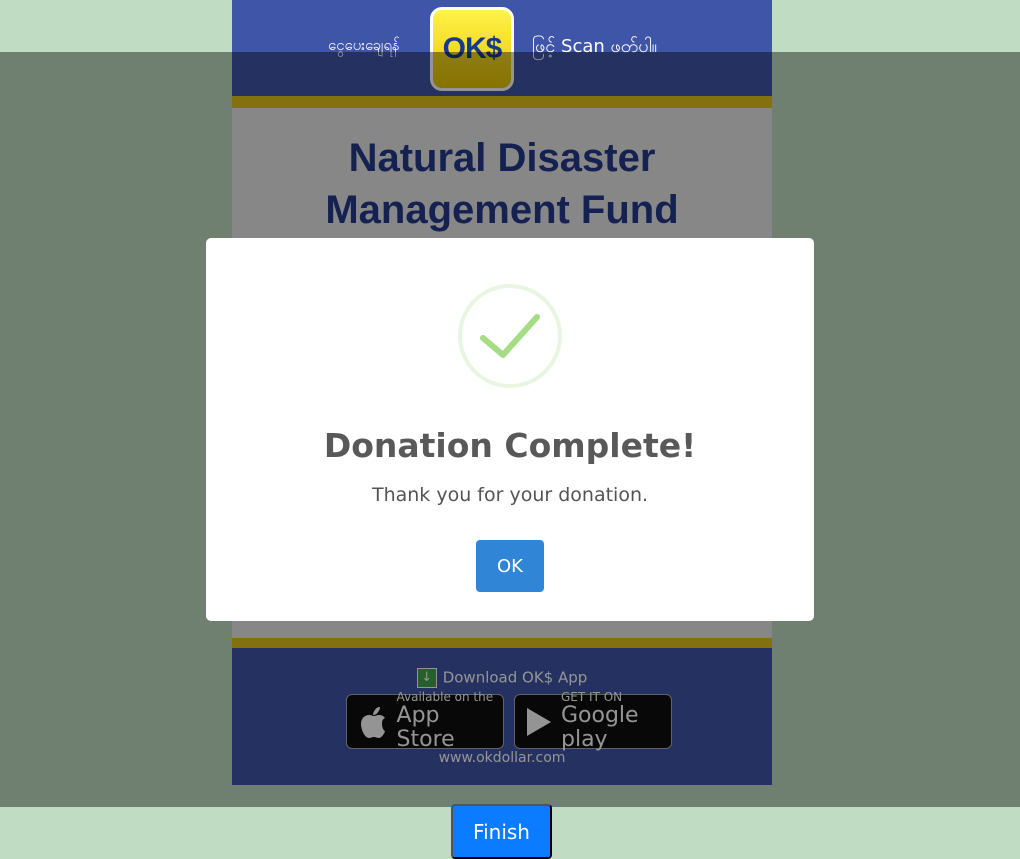  Describe the element at coordinates (510, 566) in the screenshot. I see `ok-button: OK` at that location.